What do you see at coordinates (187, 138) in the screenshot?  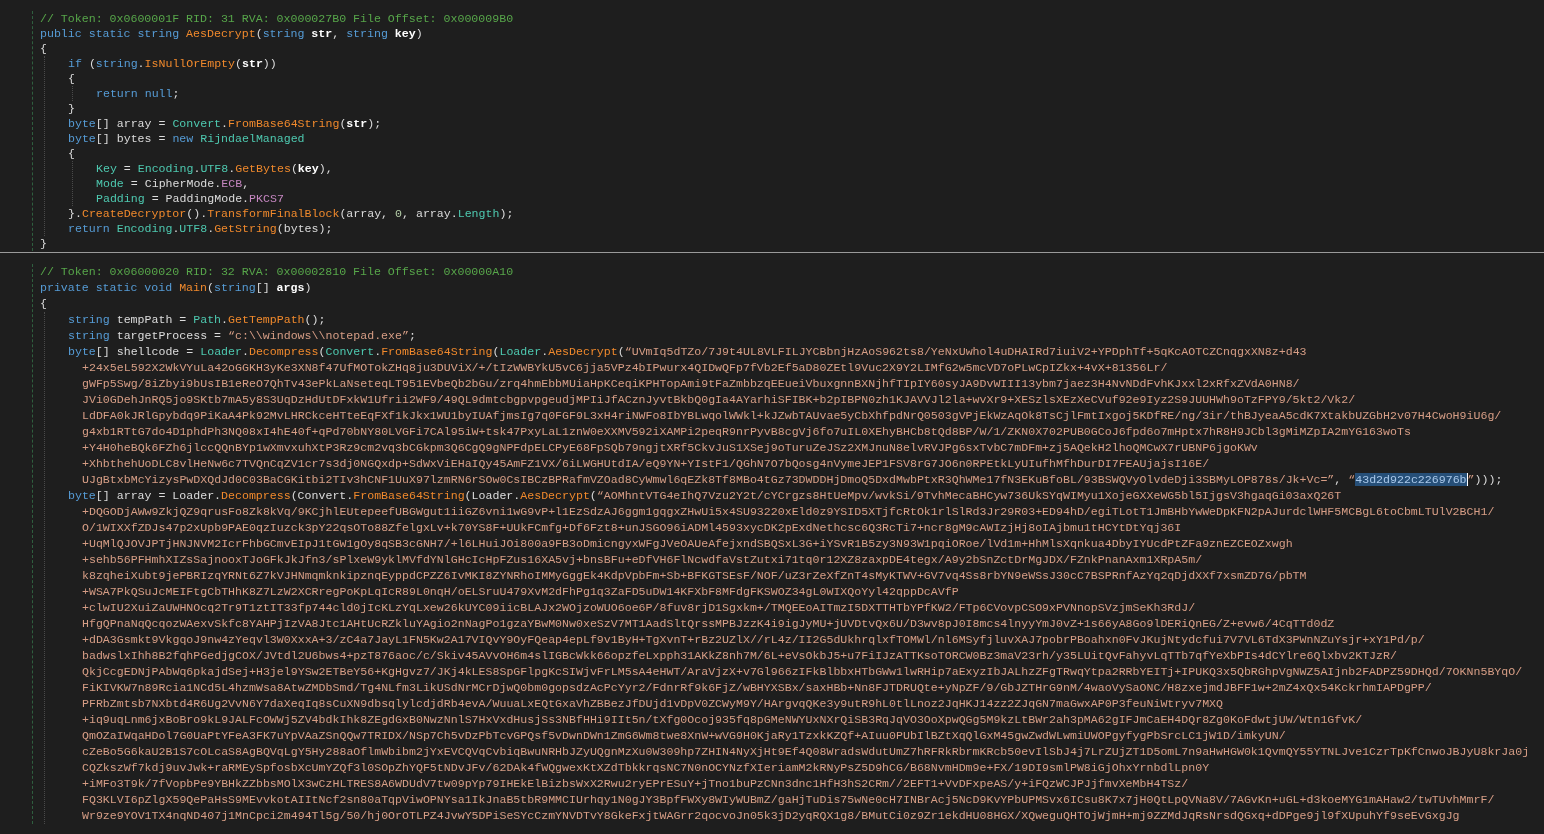 I see `code-line: byte[] bytes = new RijndaelManaged` at bounding box center [187, 138].